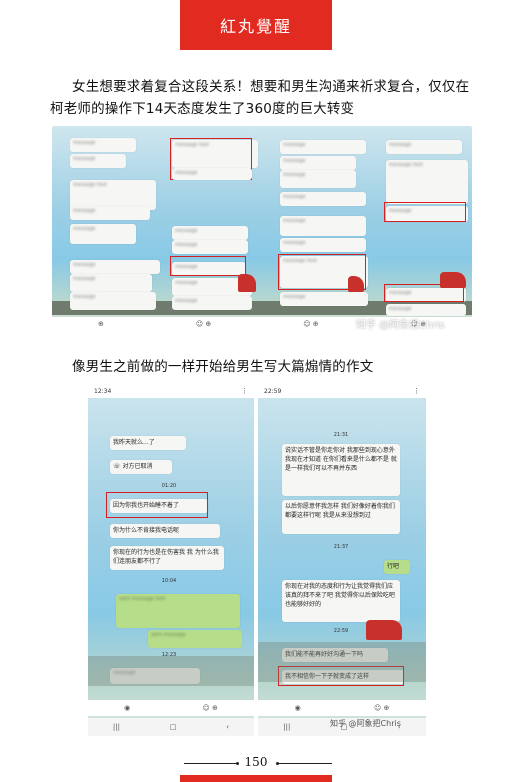  I want to click on chat-bubble: message text, so click(427, 182).